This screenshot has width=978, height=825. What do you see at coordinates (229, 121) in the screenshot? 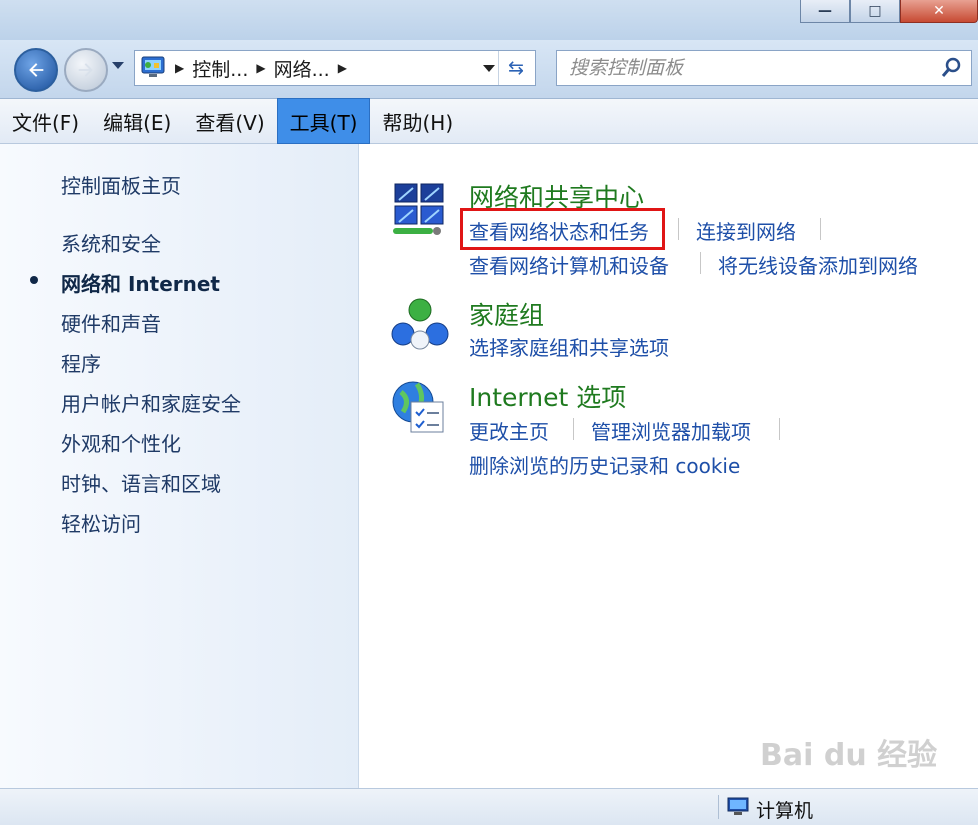
I see `menu-view: 查看(V)` at bounding box center [229, 121].